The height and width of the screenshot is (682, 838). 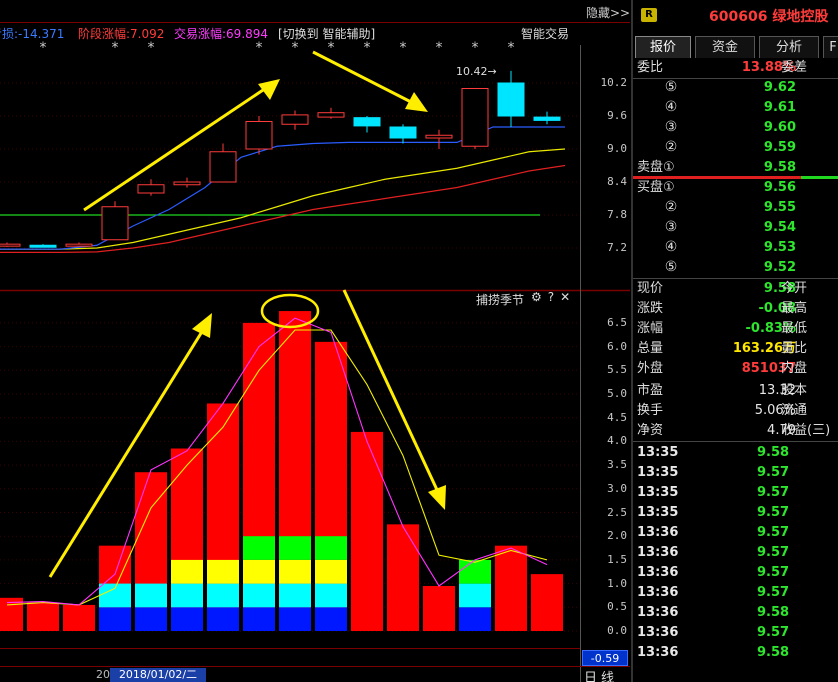 I want to click on indicator-controls: ⚙? ✕, so click(x=553, y=297).